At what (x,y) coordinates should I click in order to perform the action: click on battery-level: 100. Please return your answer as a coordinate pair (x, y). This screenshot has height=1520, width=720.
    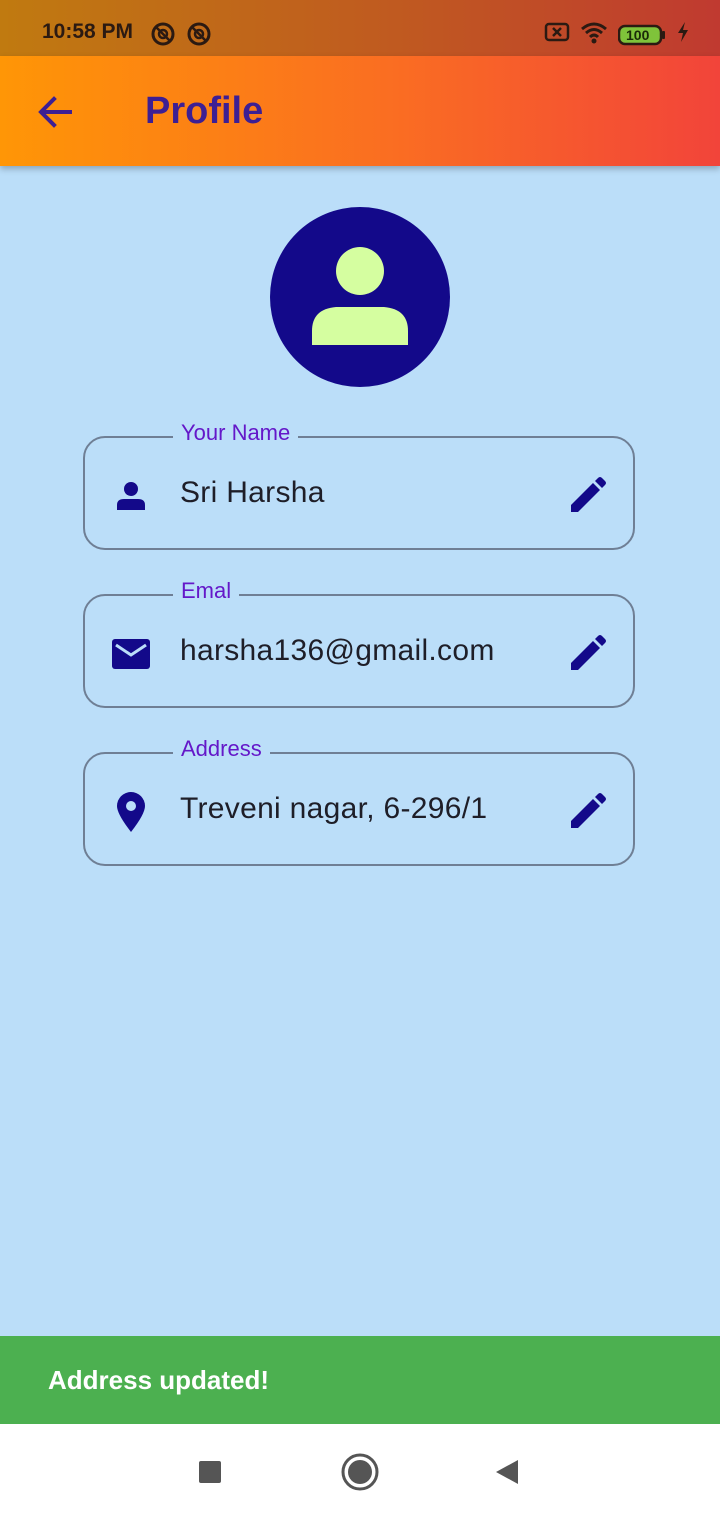
    Looking at the image, I should click on (638, 34).